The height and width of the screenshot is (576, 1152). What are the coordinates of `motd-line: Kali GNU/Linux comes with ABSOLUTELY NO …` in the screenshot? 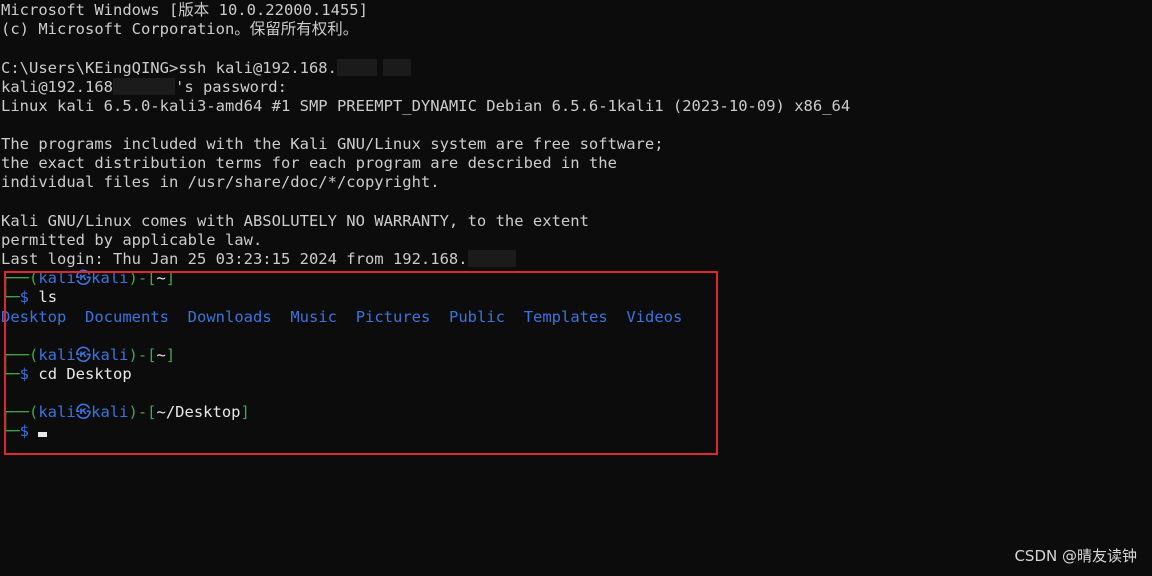 It's located at (295, 221).